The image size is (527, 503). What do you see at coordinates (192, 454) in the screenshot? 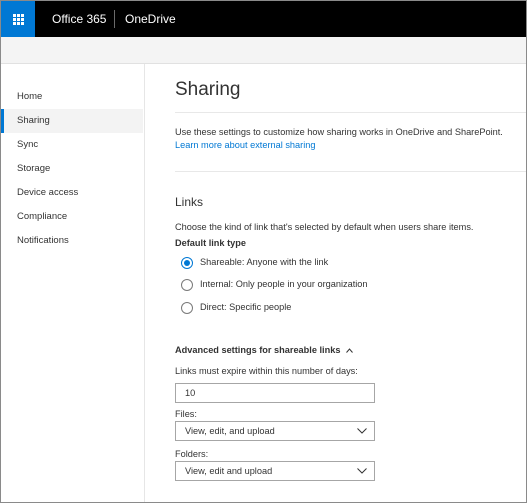
I see `folders-label: Folders:` at bounding box center [192, 454].